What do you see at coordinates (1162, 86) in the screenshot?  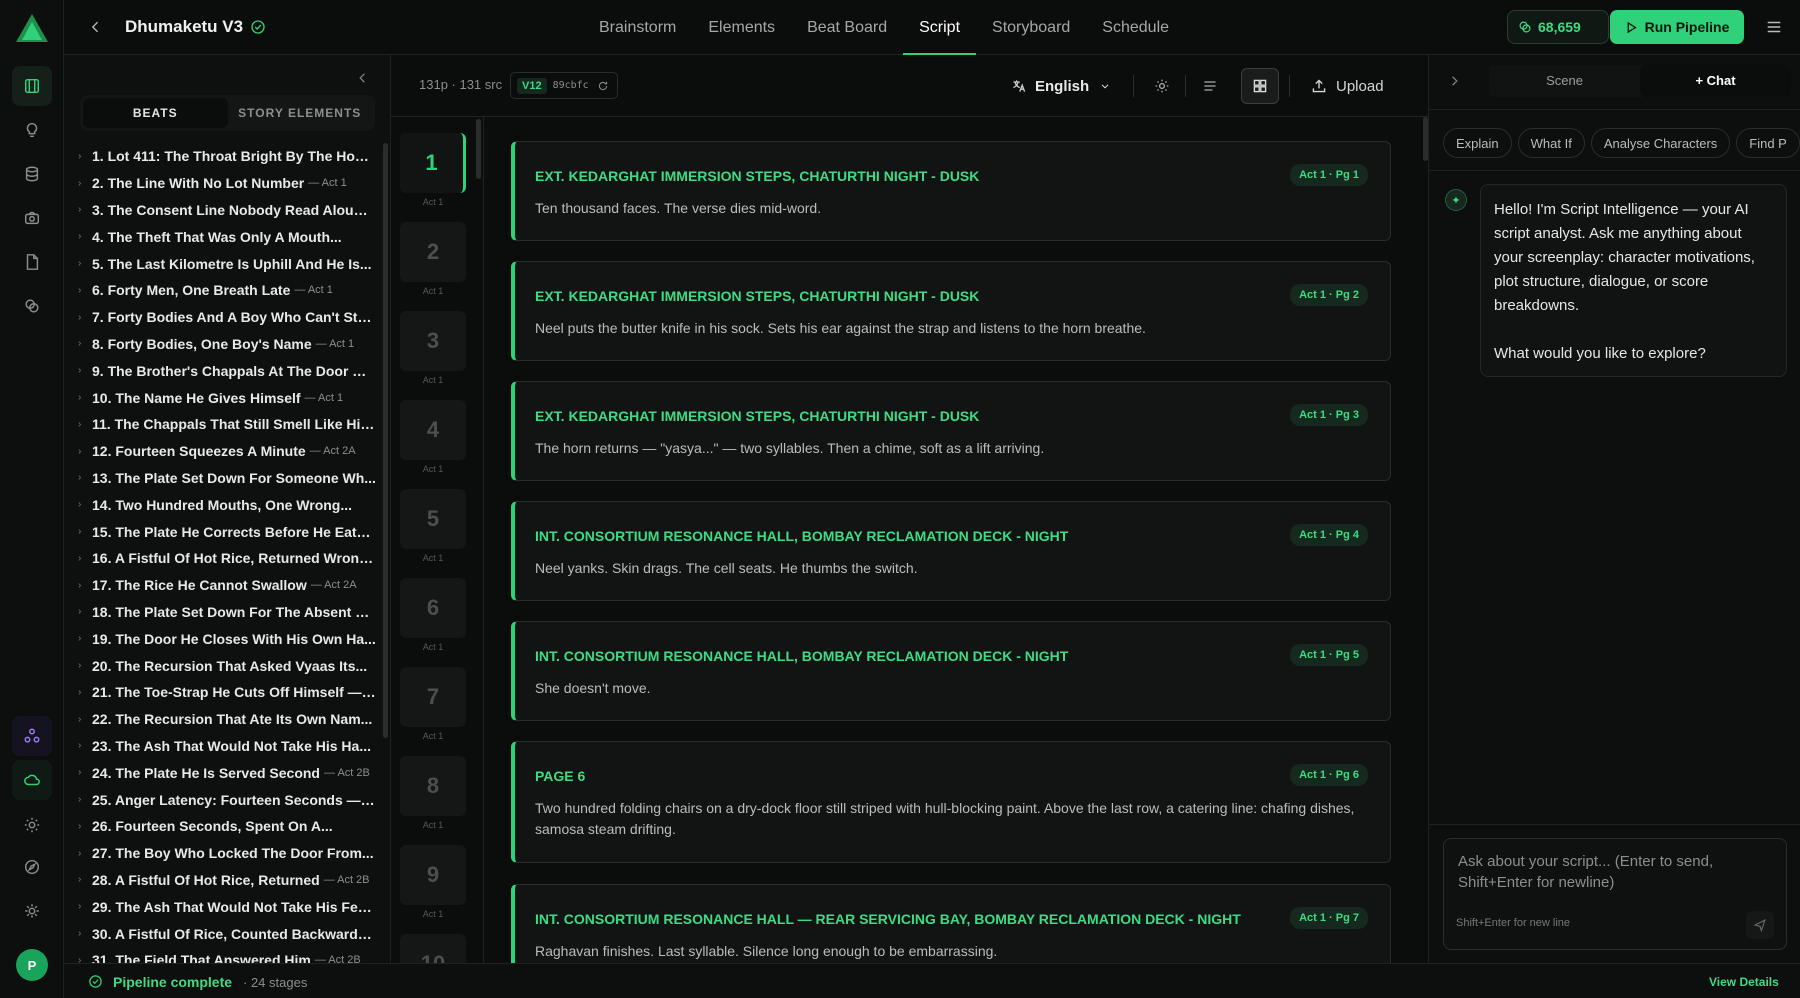 I see `theme-sun-icon` at bounding box center [1162, 86].